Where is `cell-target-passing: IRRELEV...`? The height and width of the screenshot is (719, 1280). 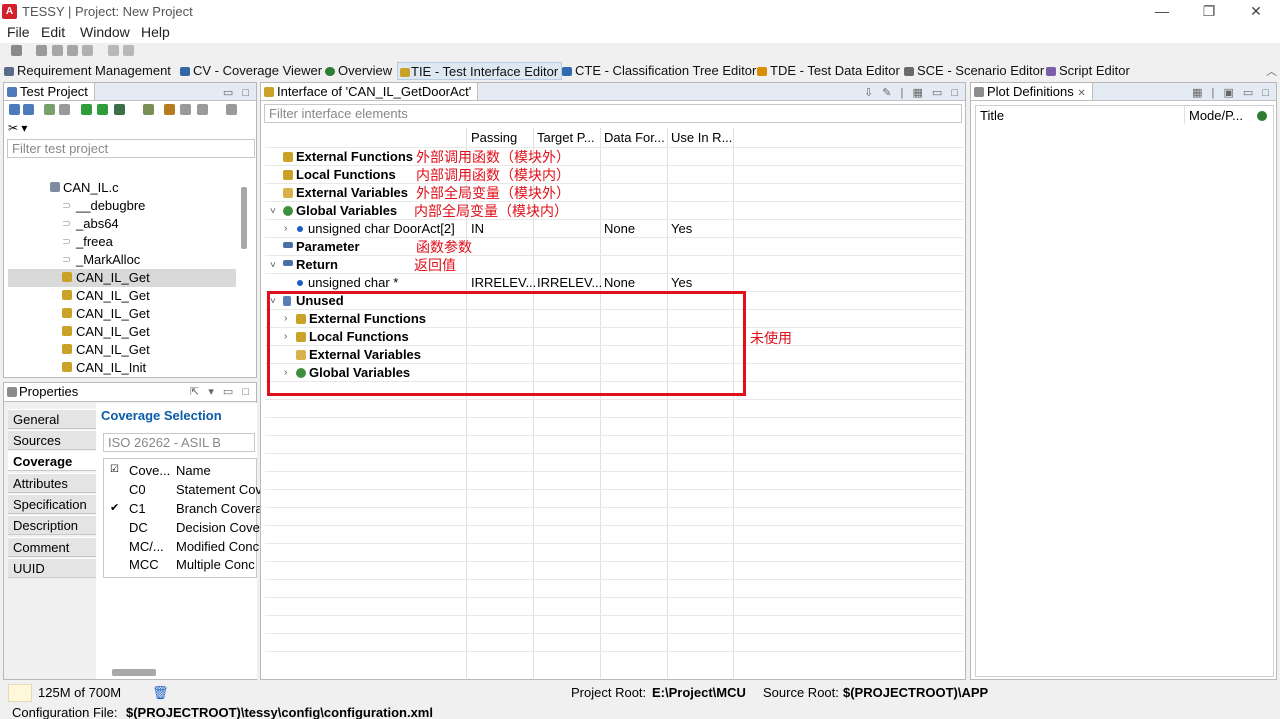 cell-target-passing: IRRELEV... is located at coordinates (569, 282).